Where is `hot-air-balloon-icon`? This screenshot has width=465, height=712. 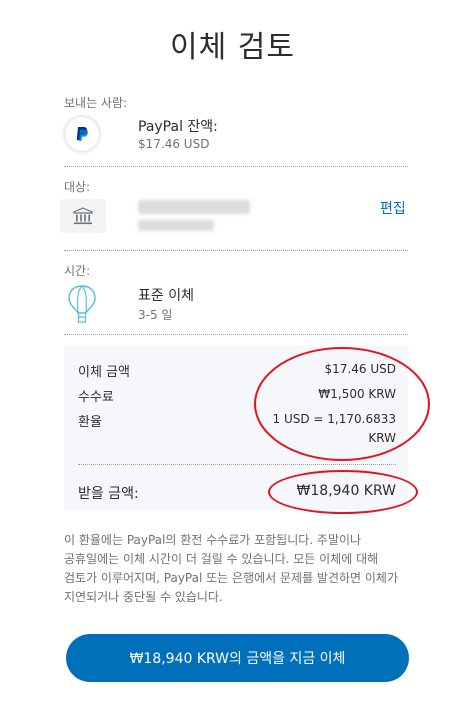
hot-air-balloon-icon is located at coordinates (82, 304).